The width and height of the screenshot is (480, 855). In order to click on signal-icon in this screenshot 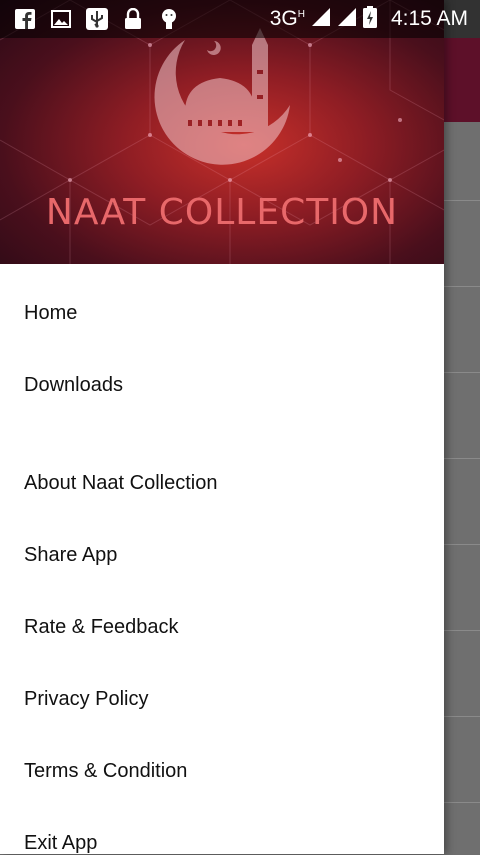, I will do `click(321, 19)`.